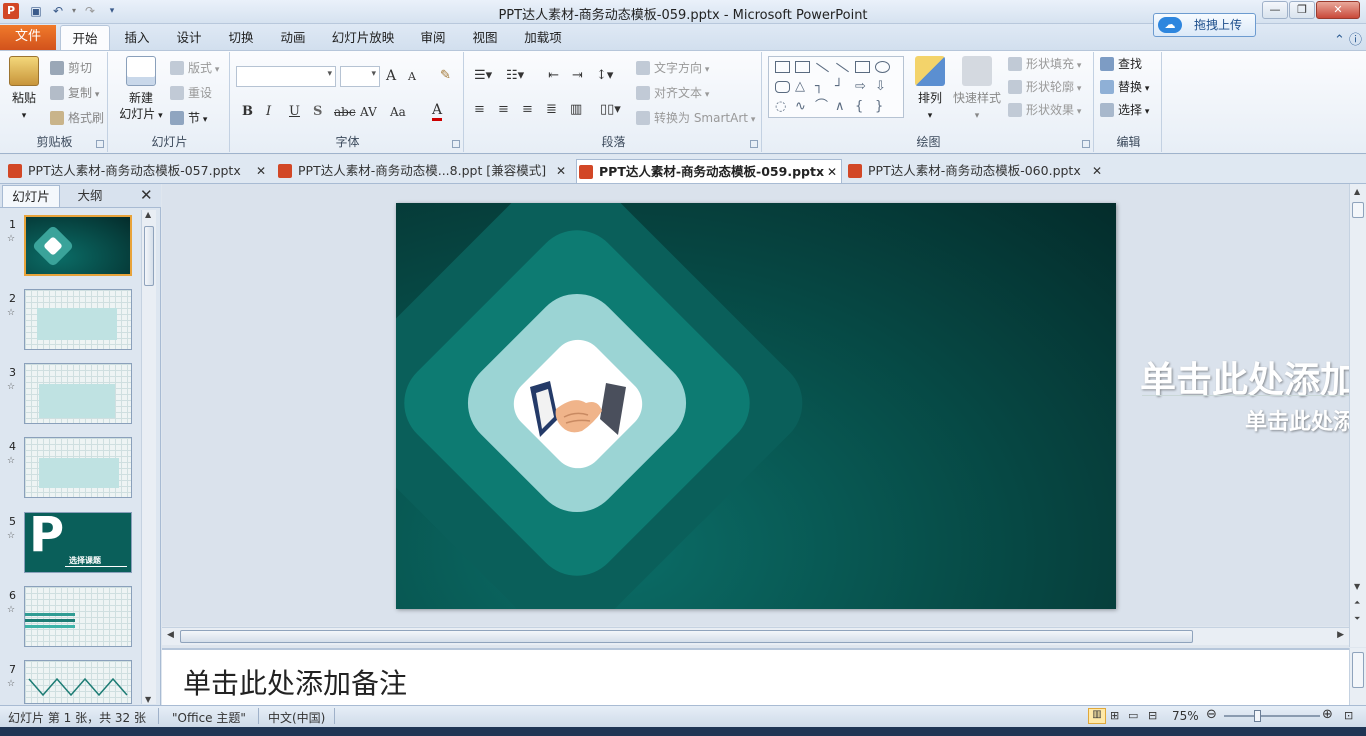 Image resolution: width=1366 pixels, height=736 pixels. I want to click on grow-font-button: A, so click(391, 76).